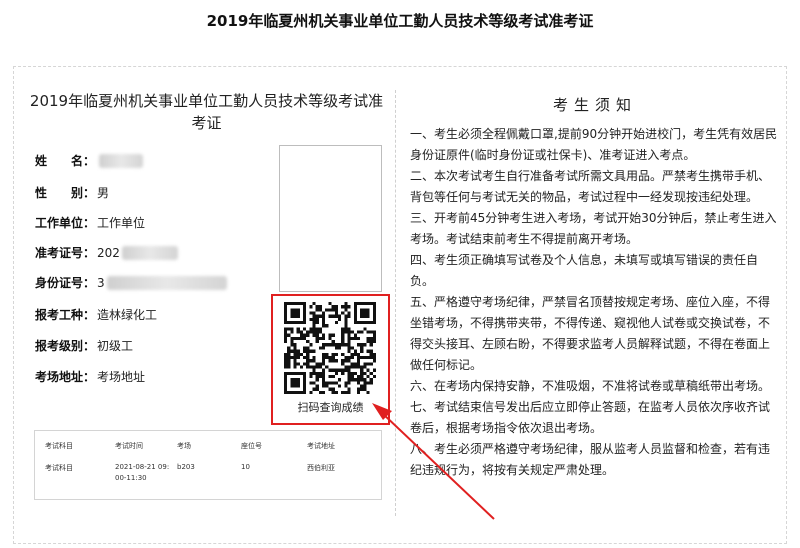  I want to click on table-cell: b203, so click(186, 467).